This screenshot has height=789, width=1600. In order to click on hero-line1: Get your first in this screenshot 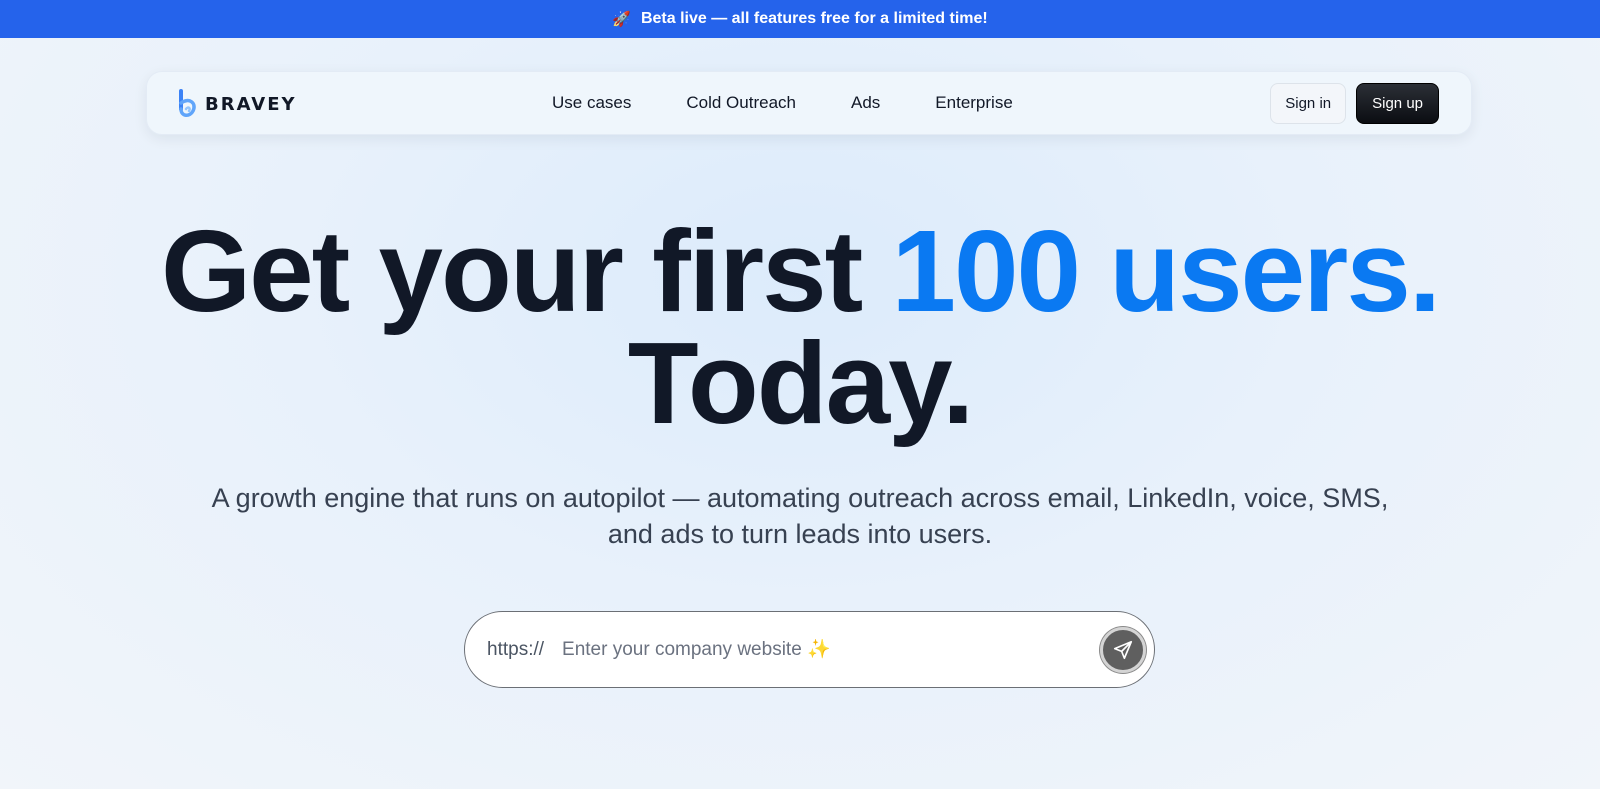, I will do `click(511, 271)`.